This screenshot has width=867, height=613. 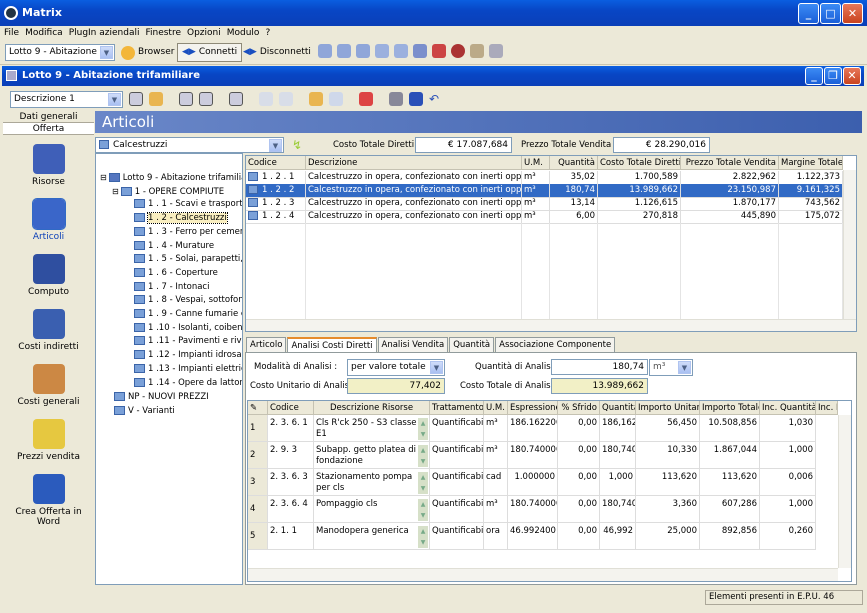 What do you see at coordinates (574, 163) in the screenshot?
I see `articles-col-header: Quantità` at bounding box center [574, 163].